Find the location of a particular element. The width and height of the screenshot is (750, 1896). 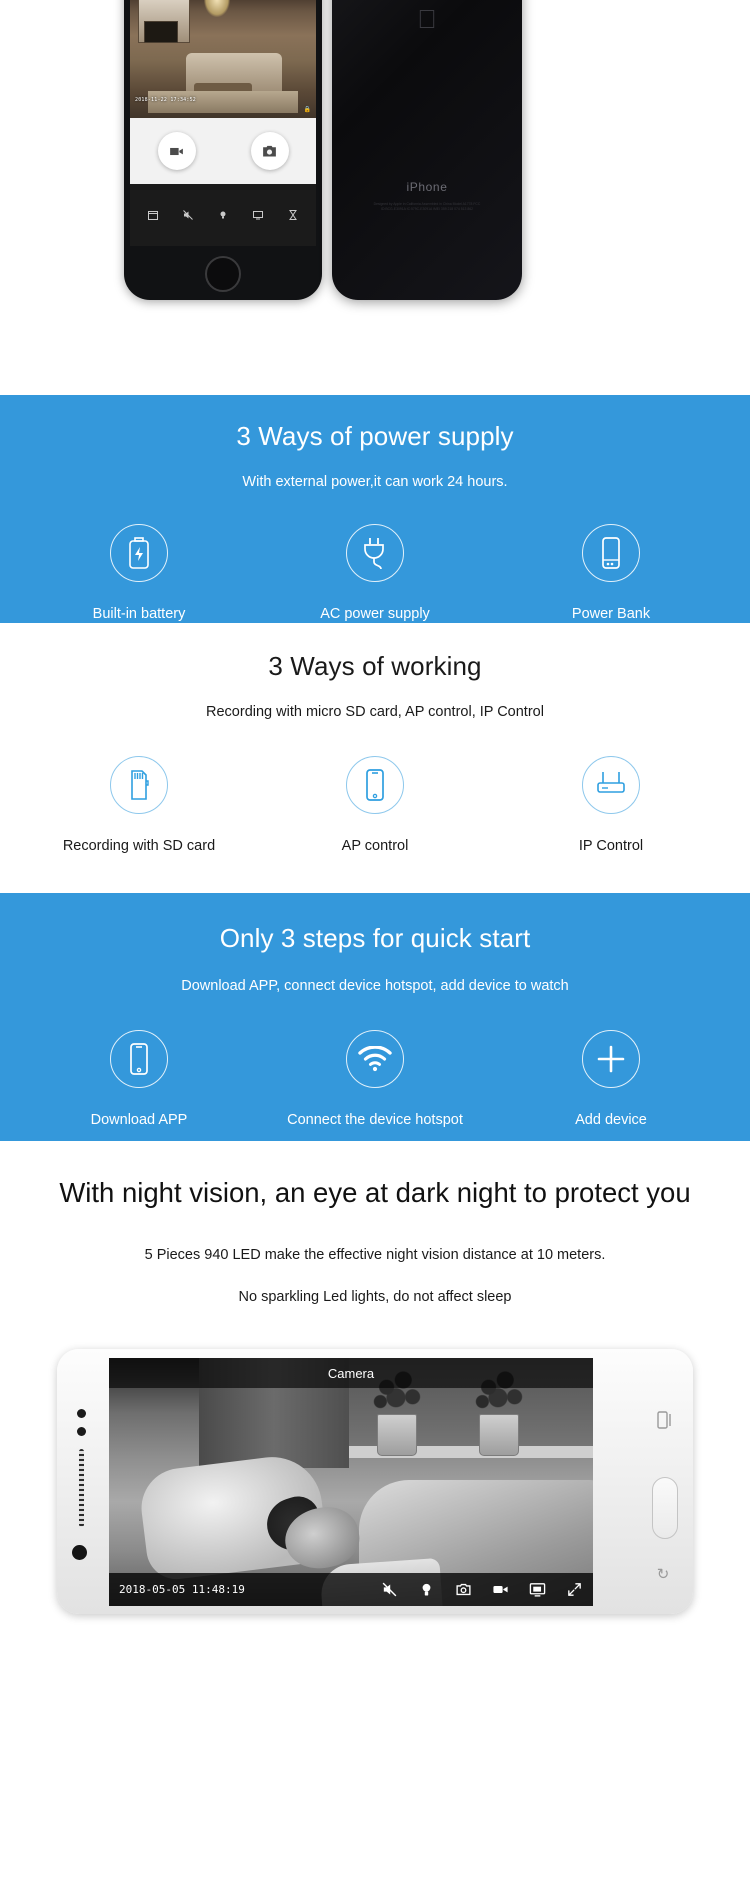

phone-front-mockup: 2018-11-22 17:34:52 🔒 is located at coordinates (223, 150).